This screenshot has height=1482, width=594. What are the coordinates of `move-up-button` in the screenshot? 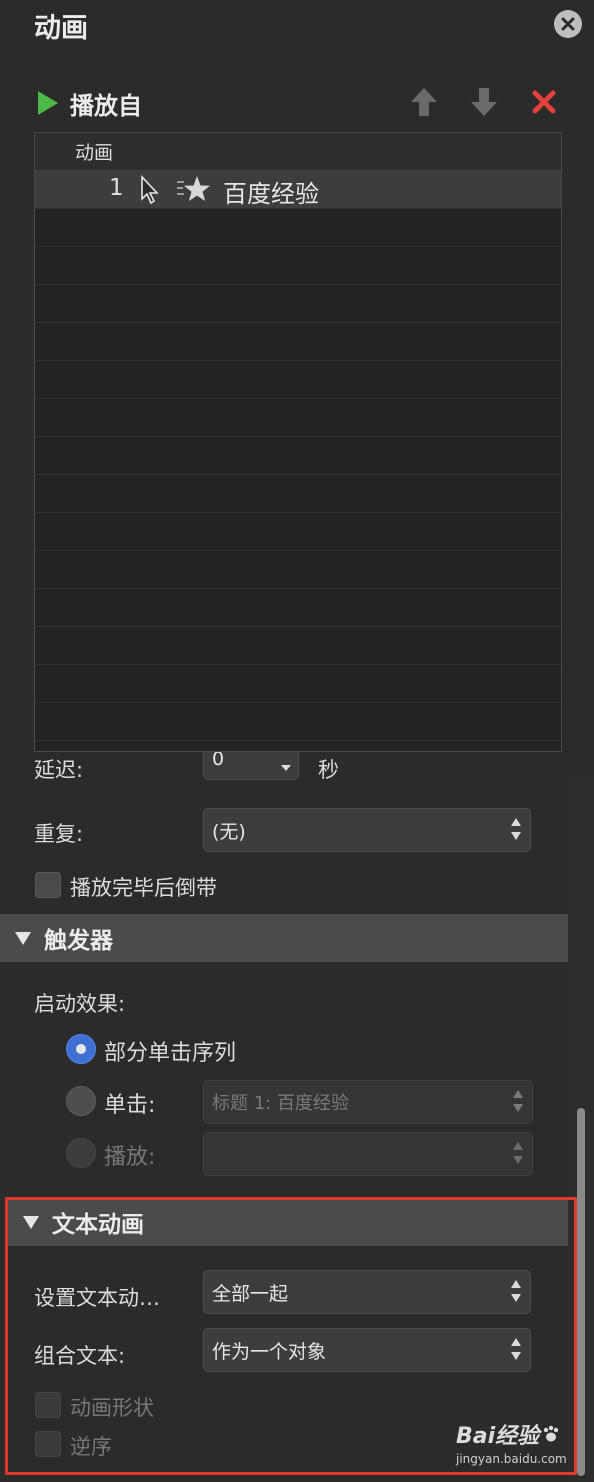 It's located at (424, 102).